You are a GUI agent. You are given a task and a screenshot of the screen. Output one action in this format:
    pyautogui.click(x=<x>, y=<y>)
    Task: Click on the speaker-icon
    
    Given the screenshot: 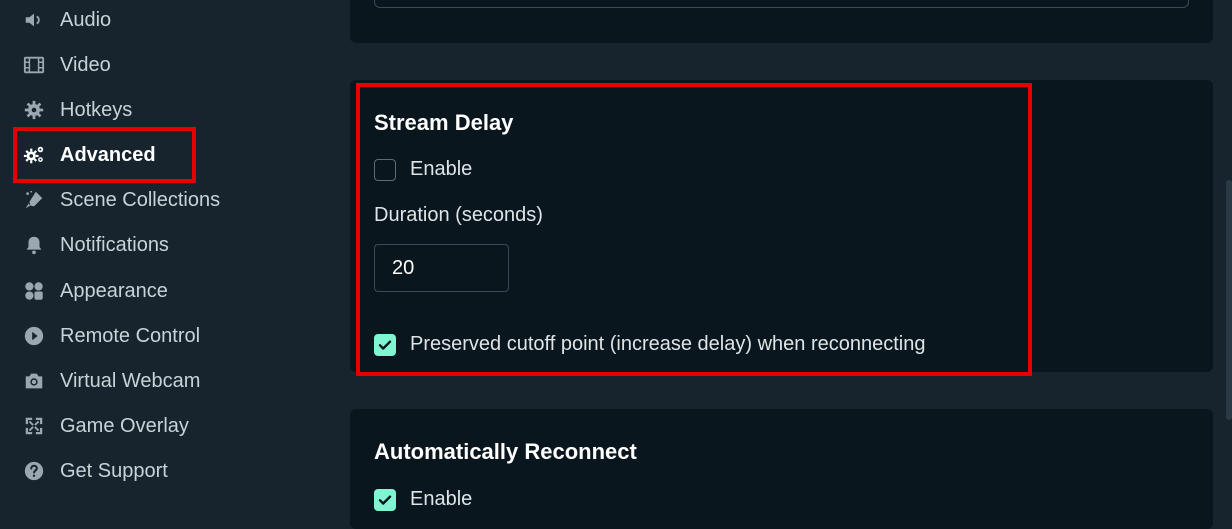 What is the action you would take?
    pyautogui.click(x=34, y=20)
    